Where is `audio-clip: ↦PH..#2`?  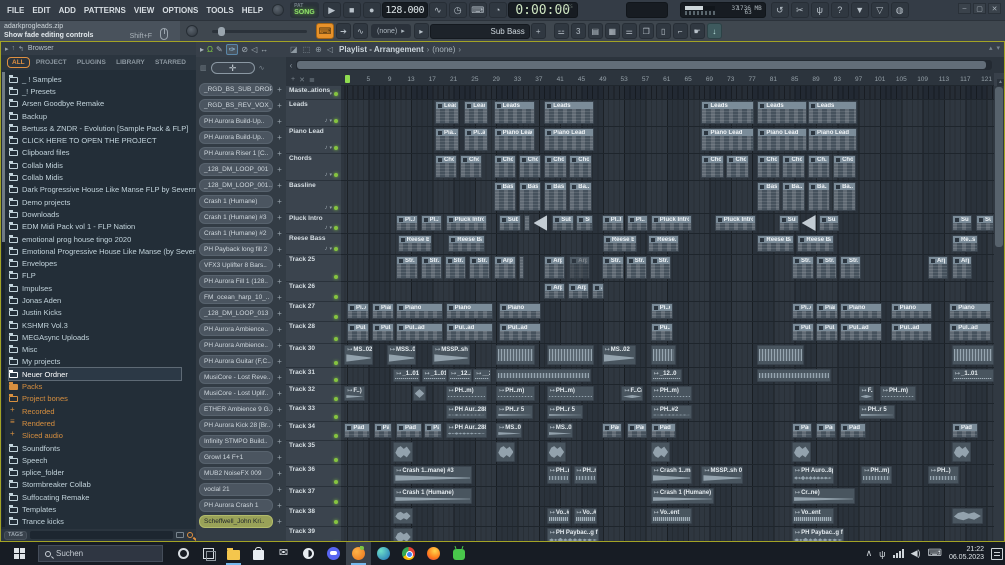 audio-clip: ↦PH..#2 is located at coordinates (671, 412).